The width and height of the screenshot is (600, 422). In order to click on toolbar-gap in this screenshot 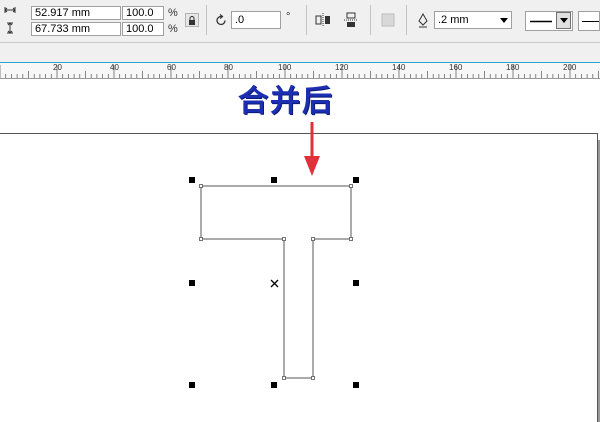, I will do `click(300, 52)`.